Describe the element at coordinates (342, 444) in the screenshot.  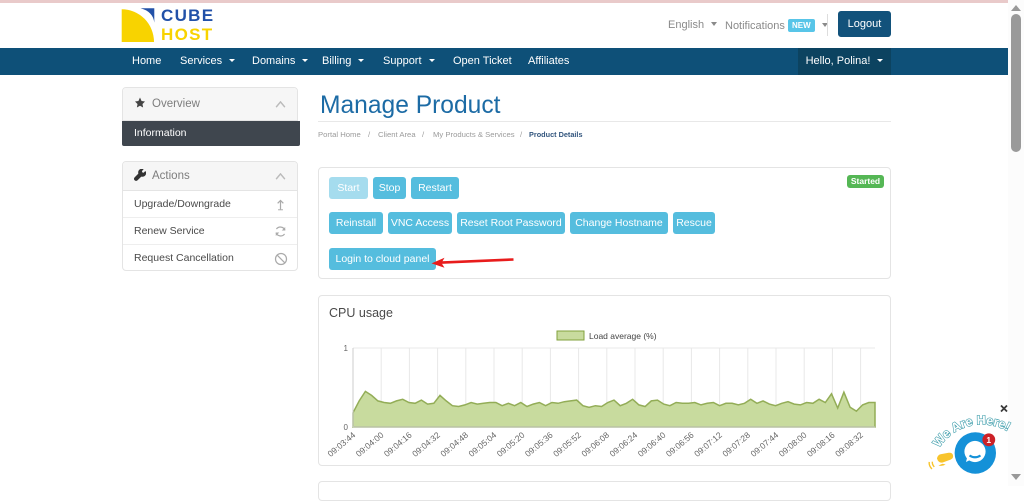
I see `svg-text: 09:03:44` at that location.